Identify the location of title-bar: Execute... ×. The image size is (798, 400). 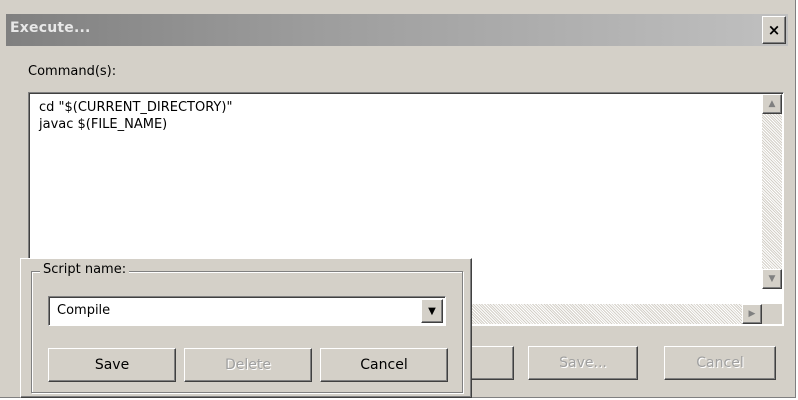
(397, 30).